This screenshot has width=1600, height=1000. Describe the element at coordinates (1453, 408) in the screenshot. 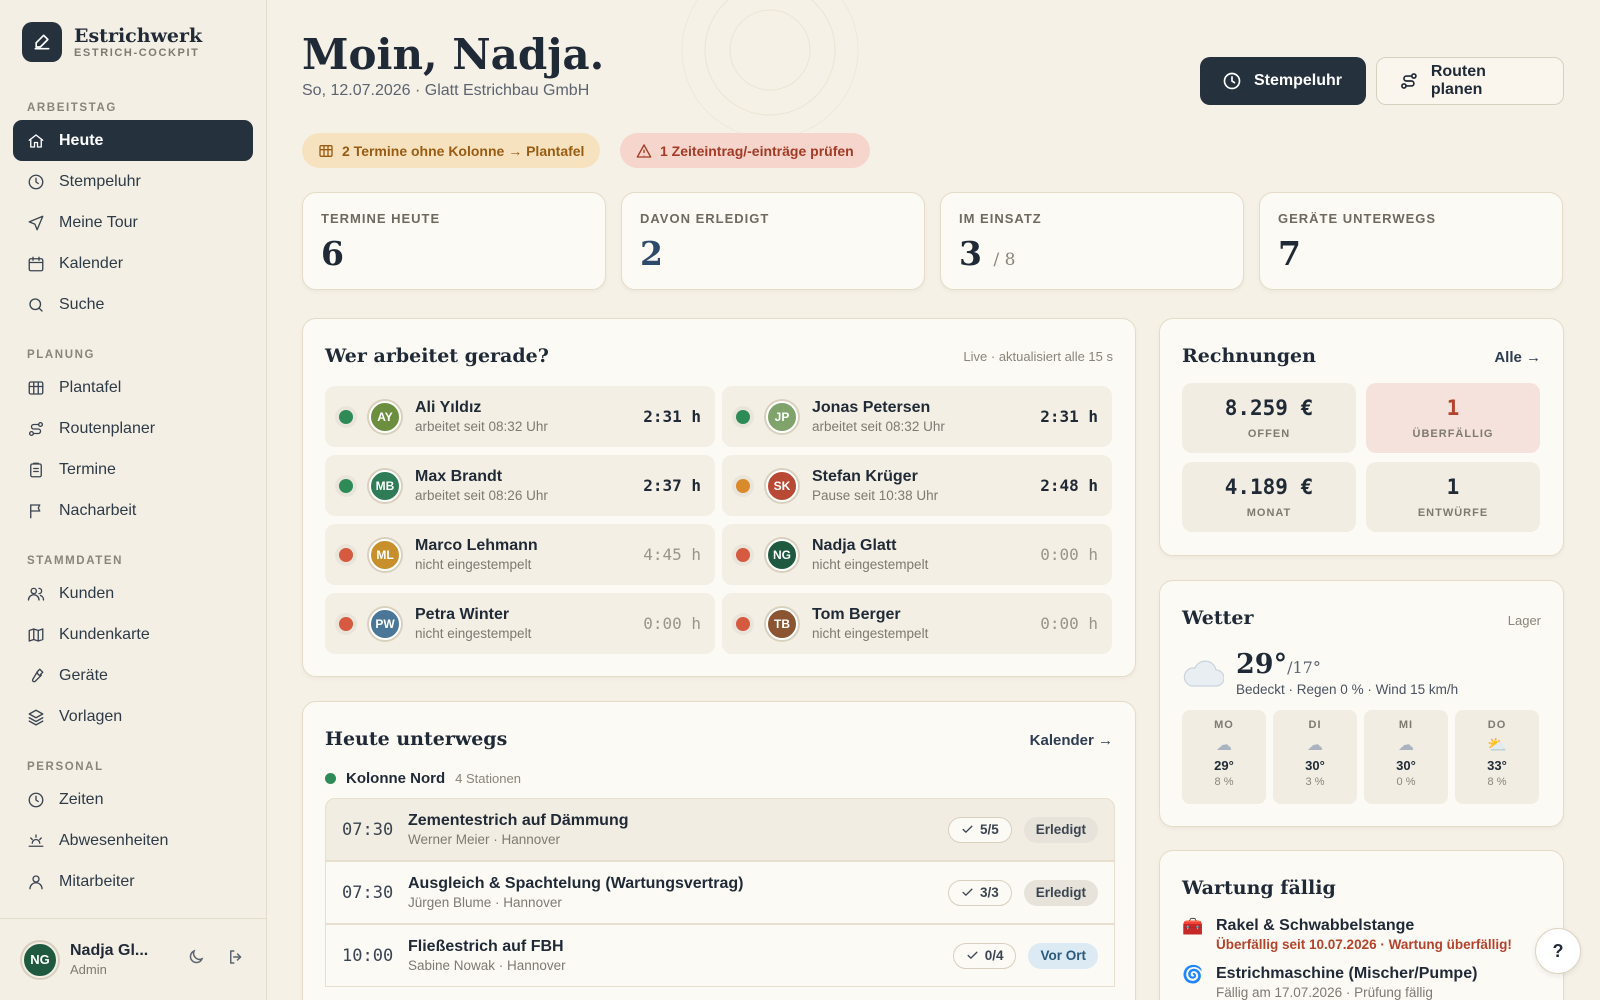

I see `invoice-value: 1` at that location.